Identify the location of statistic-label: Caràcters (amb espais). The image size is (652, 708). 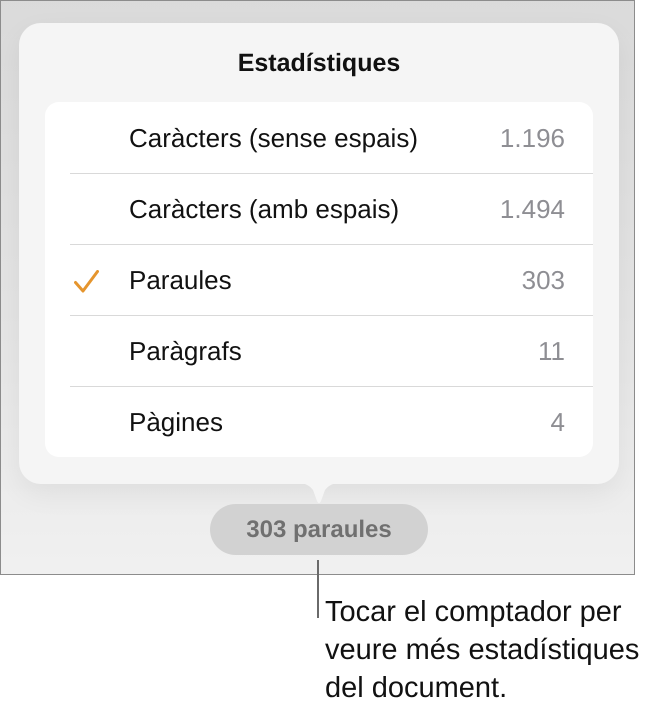
(264, 209).